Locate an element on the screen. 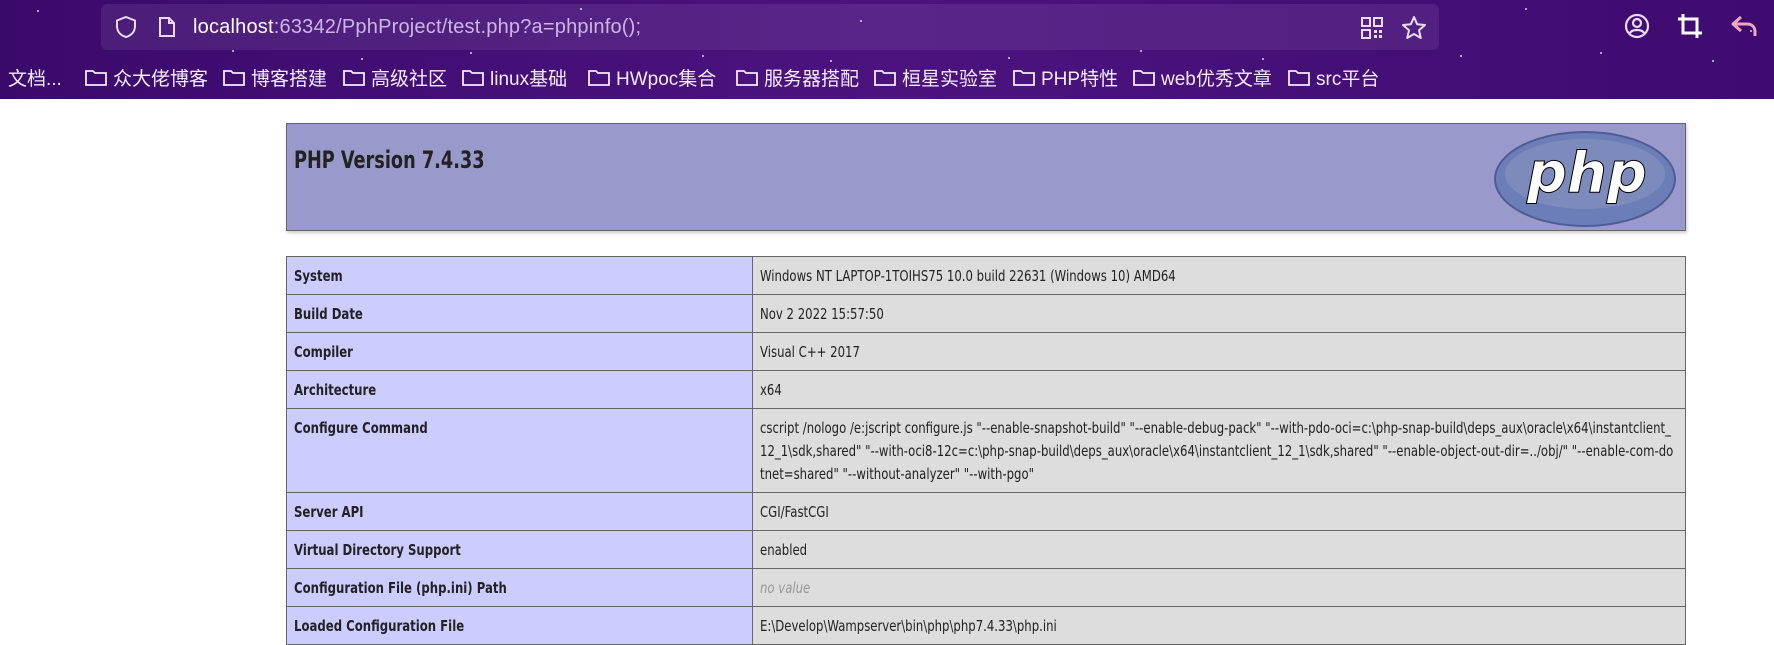  crop-icon is located at coordinates (1690, 26).